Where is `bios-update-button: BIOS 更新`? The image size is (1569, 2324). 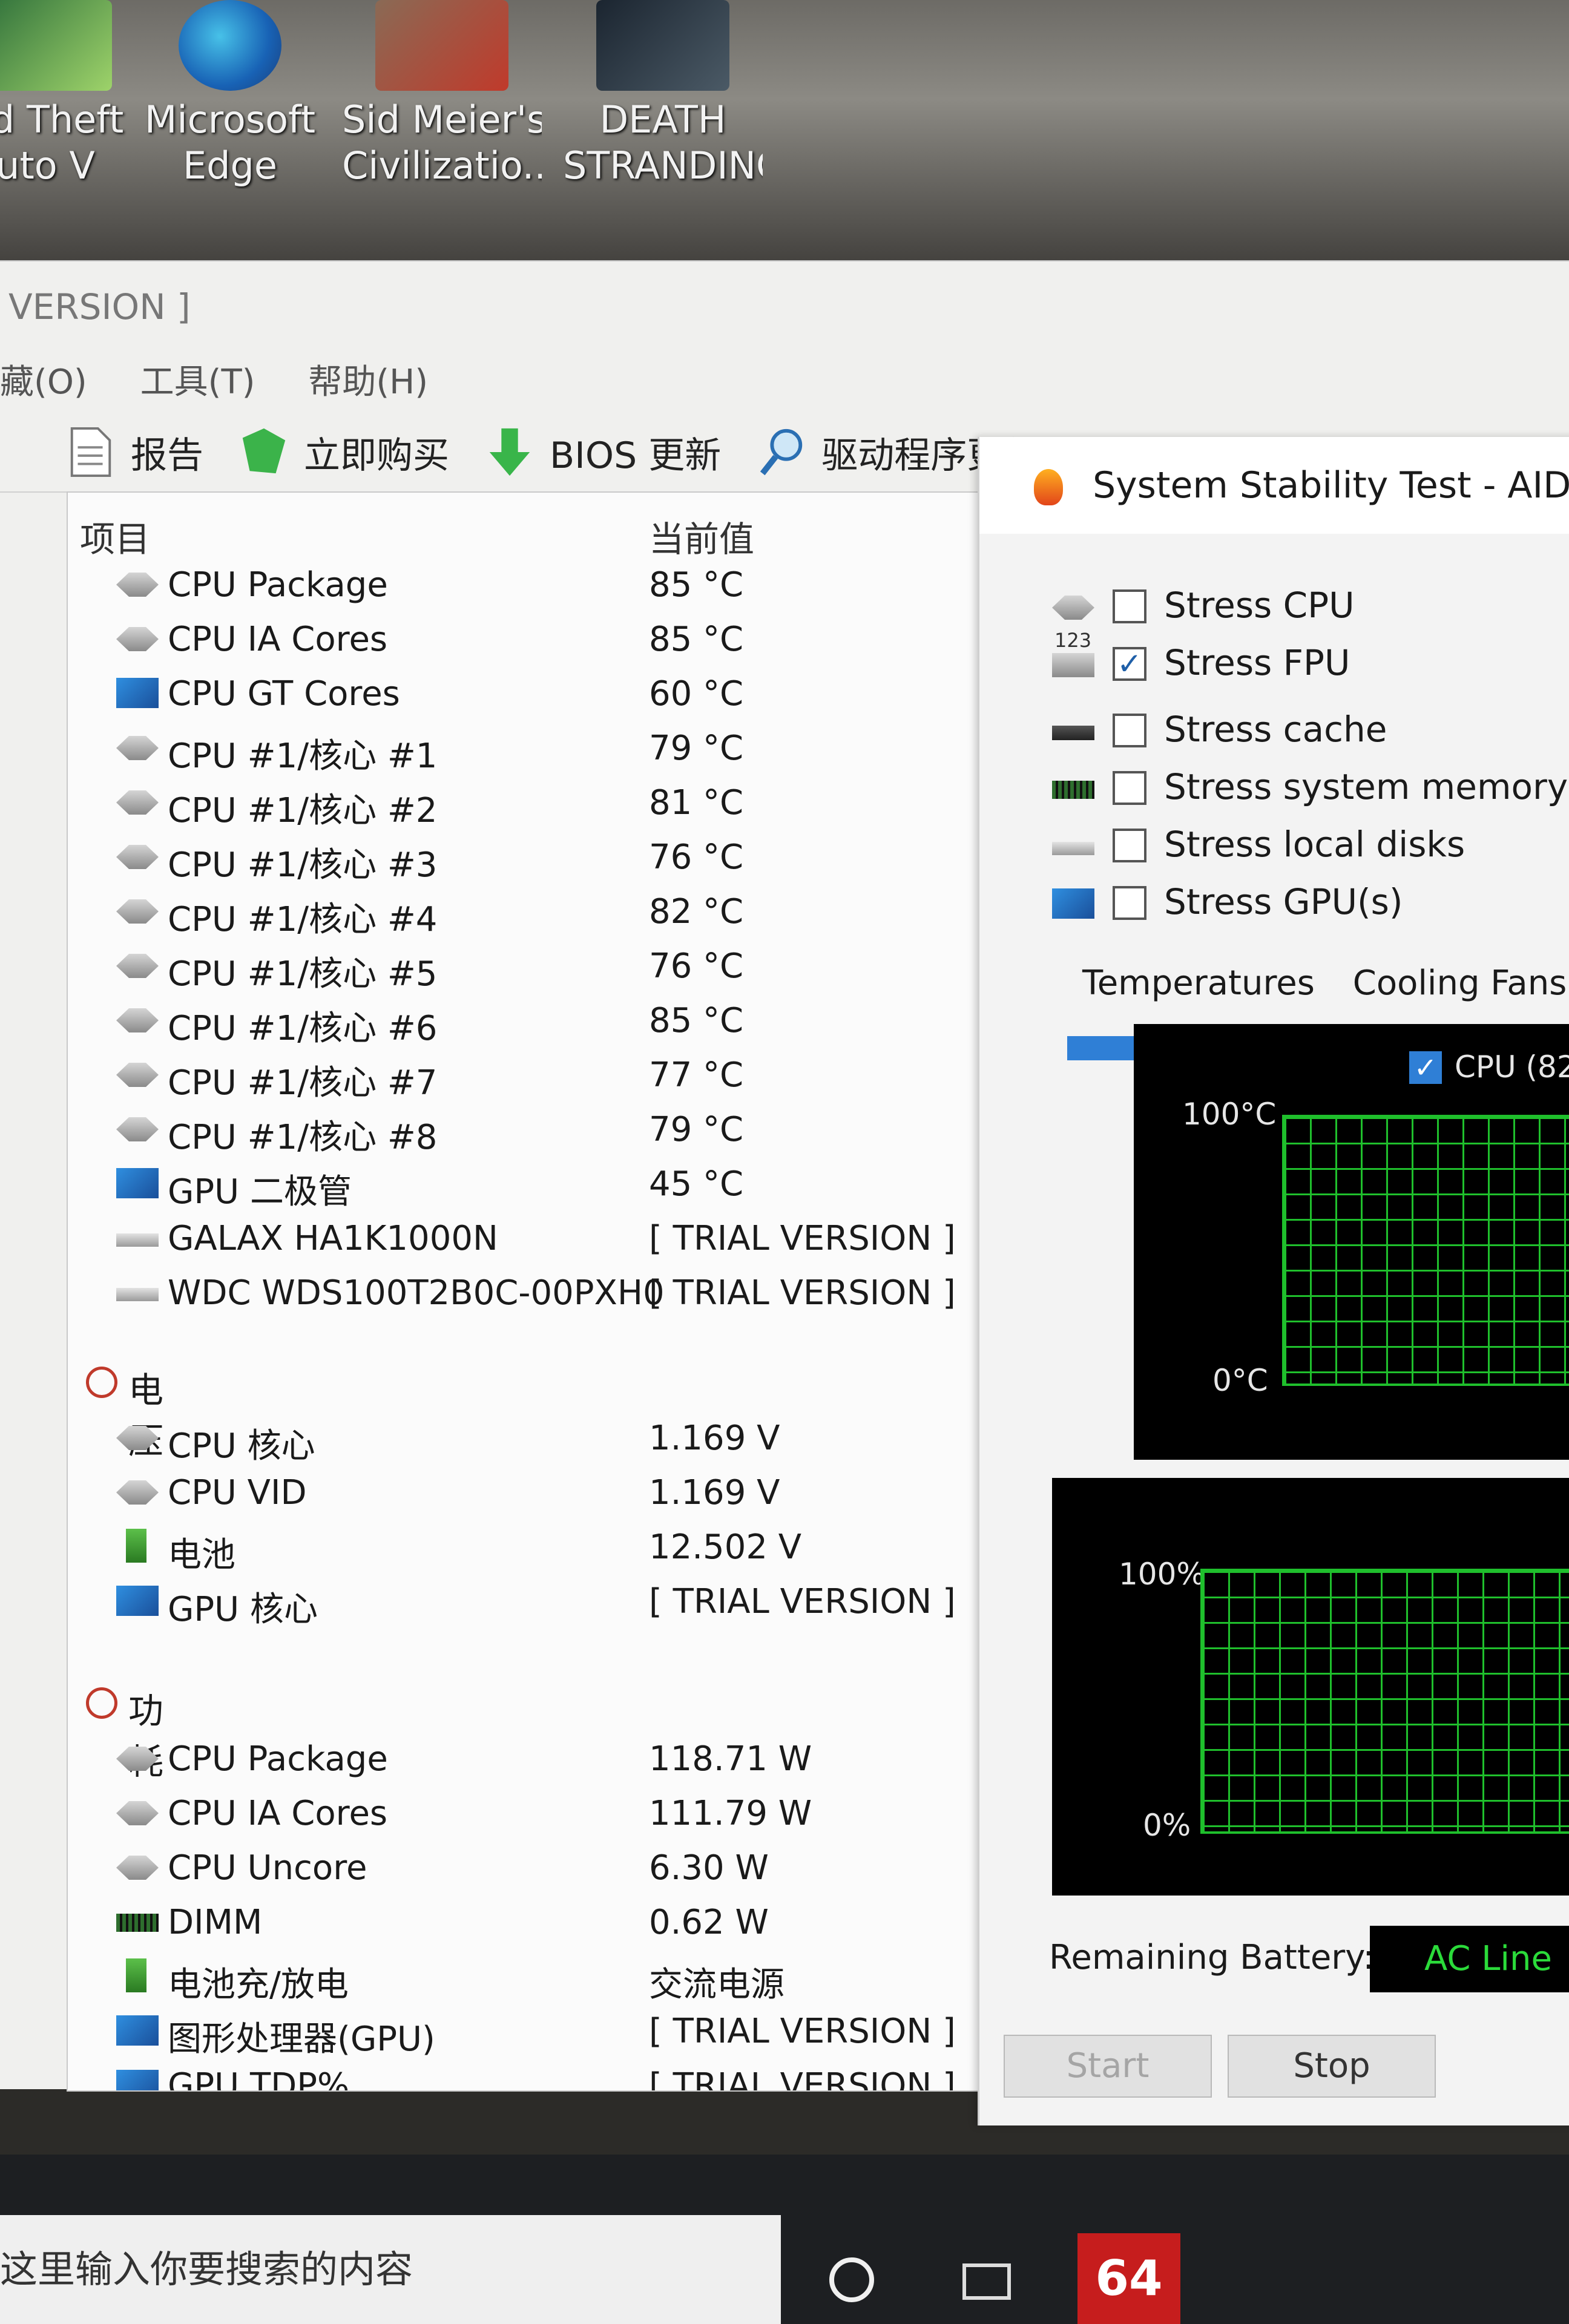
bios-update-button: BIOS 更新 is located at coordinates (603, 452).